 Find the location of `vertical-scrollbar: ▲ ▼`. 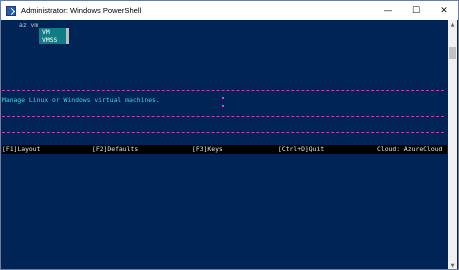

vertical-scrollbar: ▲ ▼ is located at coordinates (452, 144).